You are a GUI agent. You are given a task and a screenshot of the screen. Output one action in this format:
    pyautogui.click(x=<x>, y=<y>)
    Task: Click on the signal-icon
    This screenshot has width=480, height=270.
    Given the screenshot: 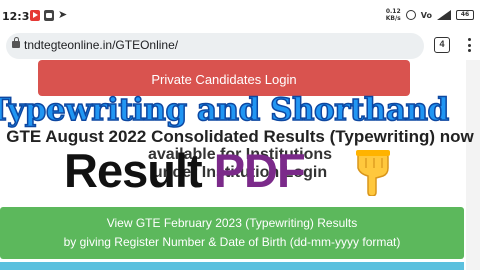 What is the action you would take?
    pyautogui.click(x=444, y=15)
    